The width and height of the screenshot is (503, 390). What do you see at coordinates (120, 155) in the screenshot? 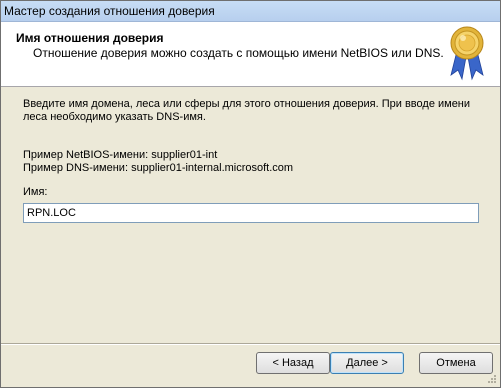
I see `netbios-example-text: Пример NetBIOS-имени: supplier01-int` at bounding box center [120, 155].